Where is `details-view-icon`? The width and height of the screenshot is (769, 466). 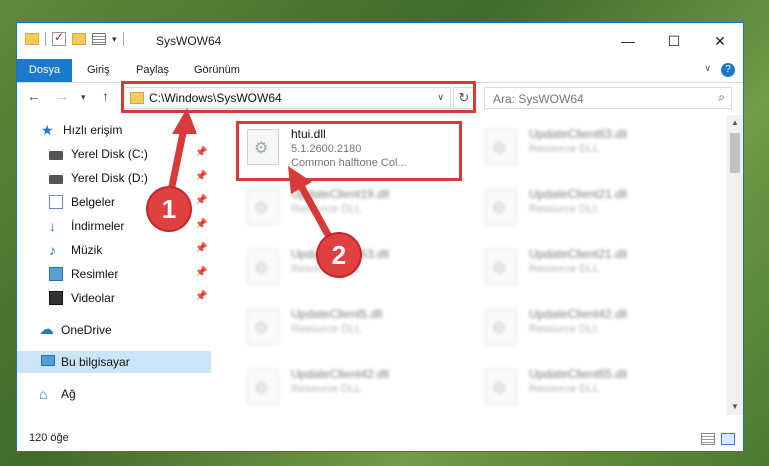 details-view-icon is located at coordinates (708, 439).